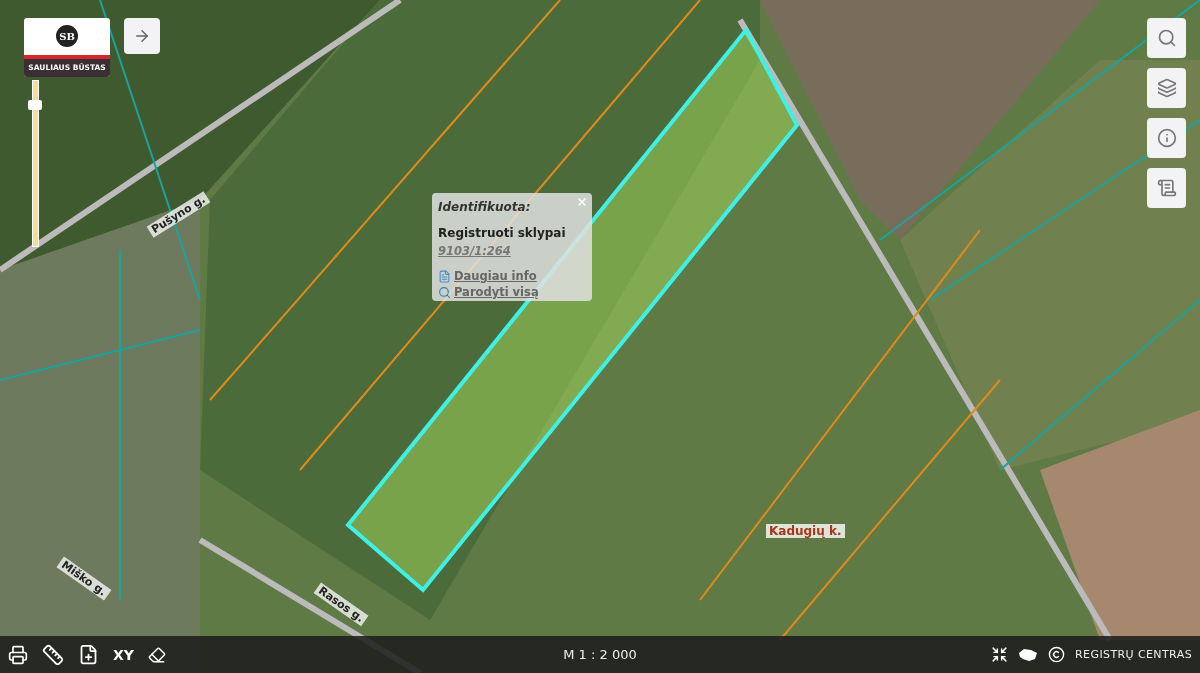 The image size is (1200, 673). Describe the element at coordinates (1133, 654) in the screenshot. I see `credit-text: REGISTRŲ CENTRAS` at that location.